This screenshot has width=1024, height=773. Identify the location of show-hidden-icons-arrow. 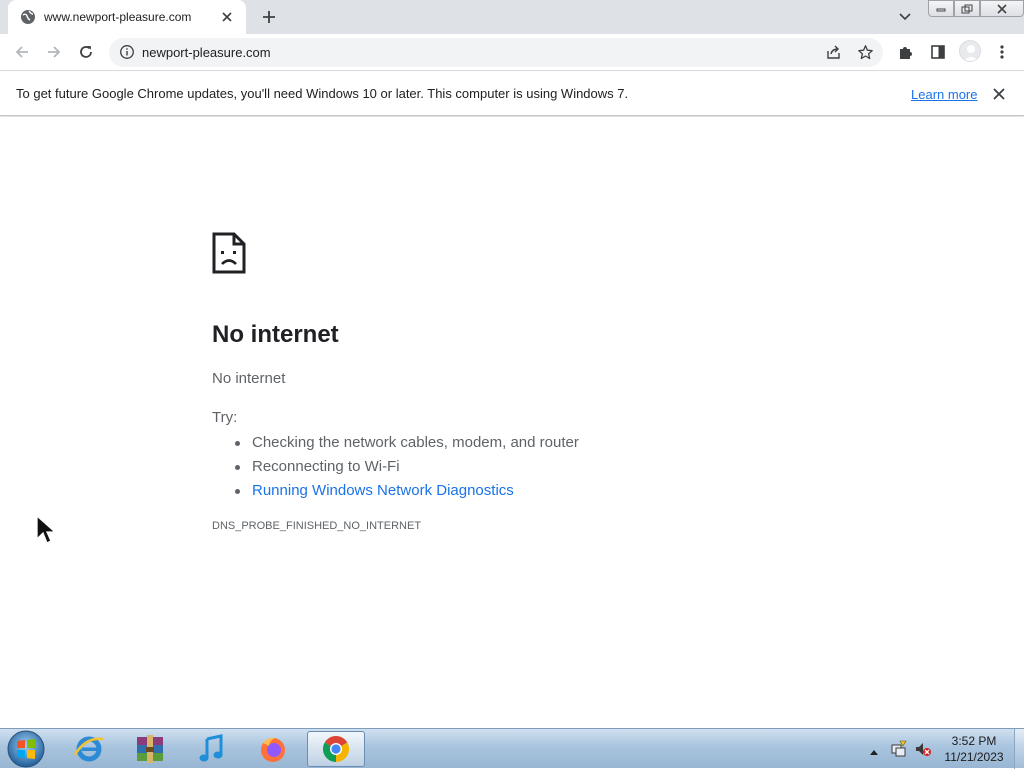
(874, 752).